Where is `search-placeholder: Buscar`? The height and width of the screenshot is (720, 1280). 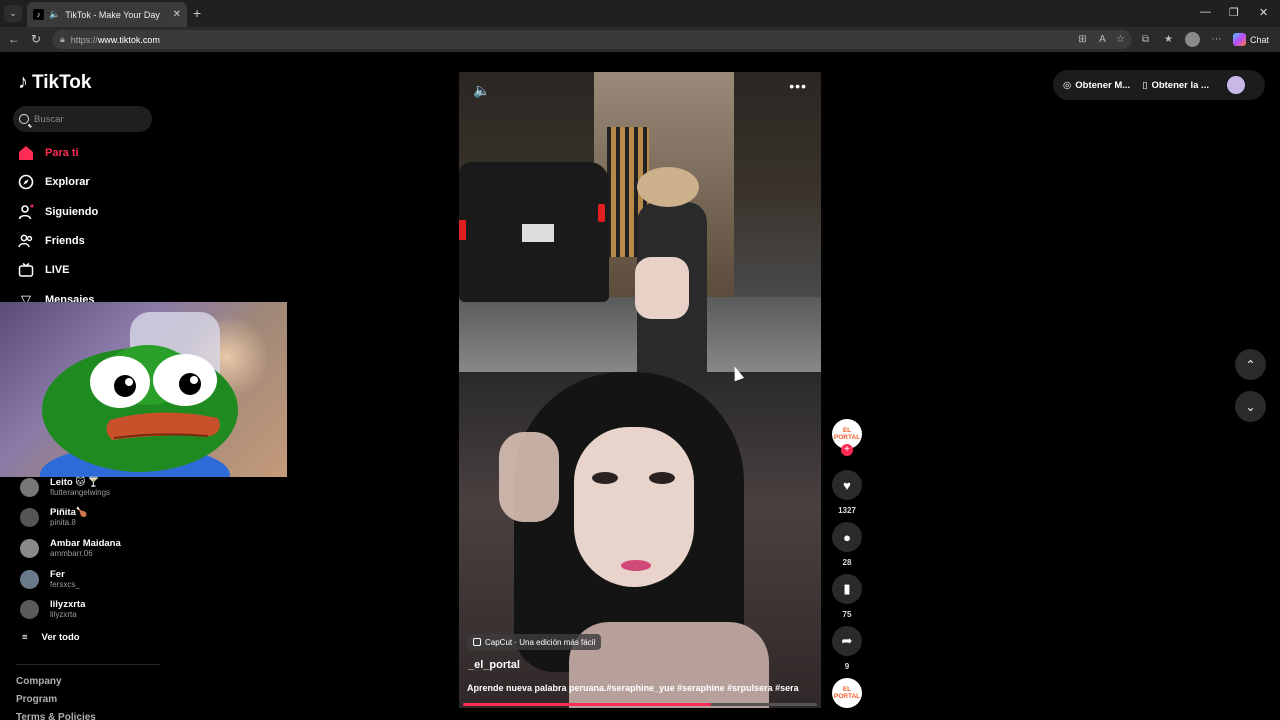 search-placeholder: Buscar is located at coordinates (49, 119).